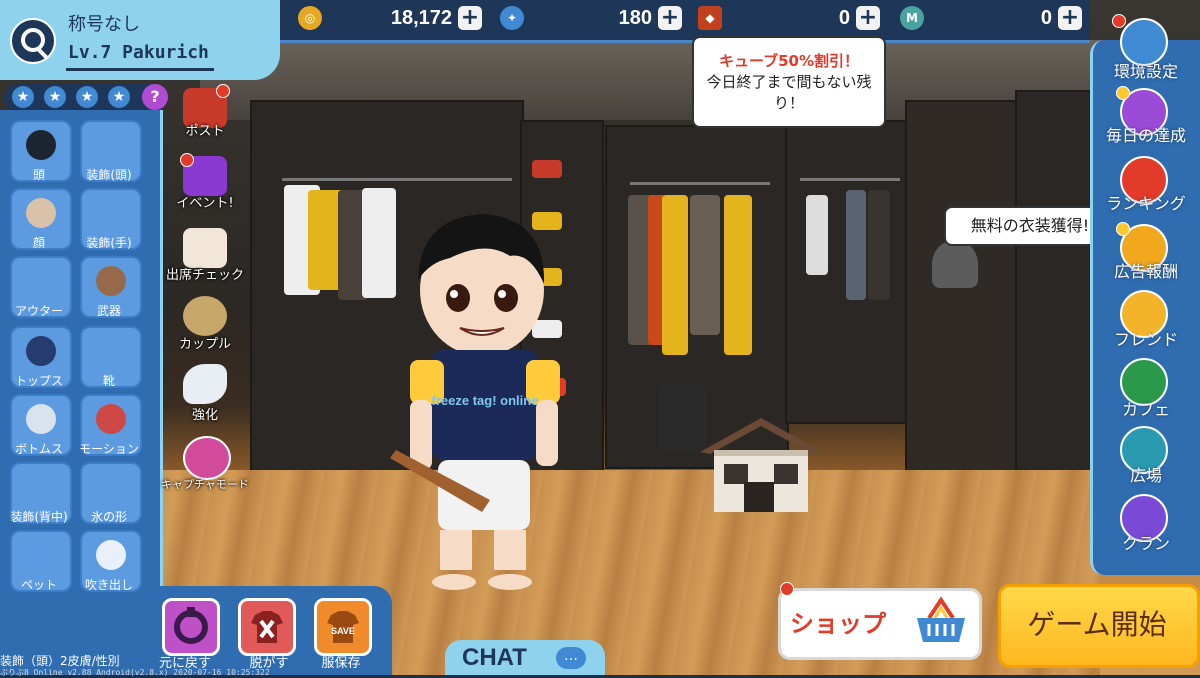 The height and width of the screenshot is (678, 1200). Describe the element at coordinates (104, 24) in the screenshot. I see `player-title: 称号なし` at that location.